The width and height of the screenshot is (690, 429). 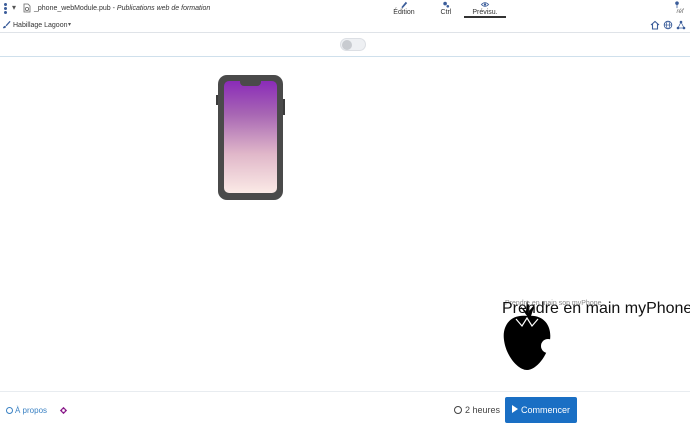 I want to click on tab-previsu-label: Prévisu., so click(x=485, y=12).